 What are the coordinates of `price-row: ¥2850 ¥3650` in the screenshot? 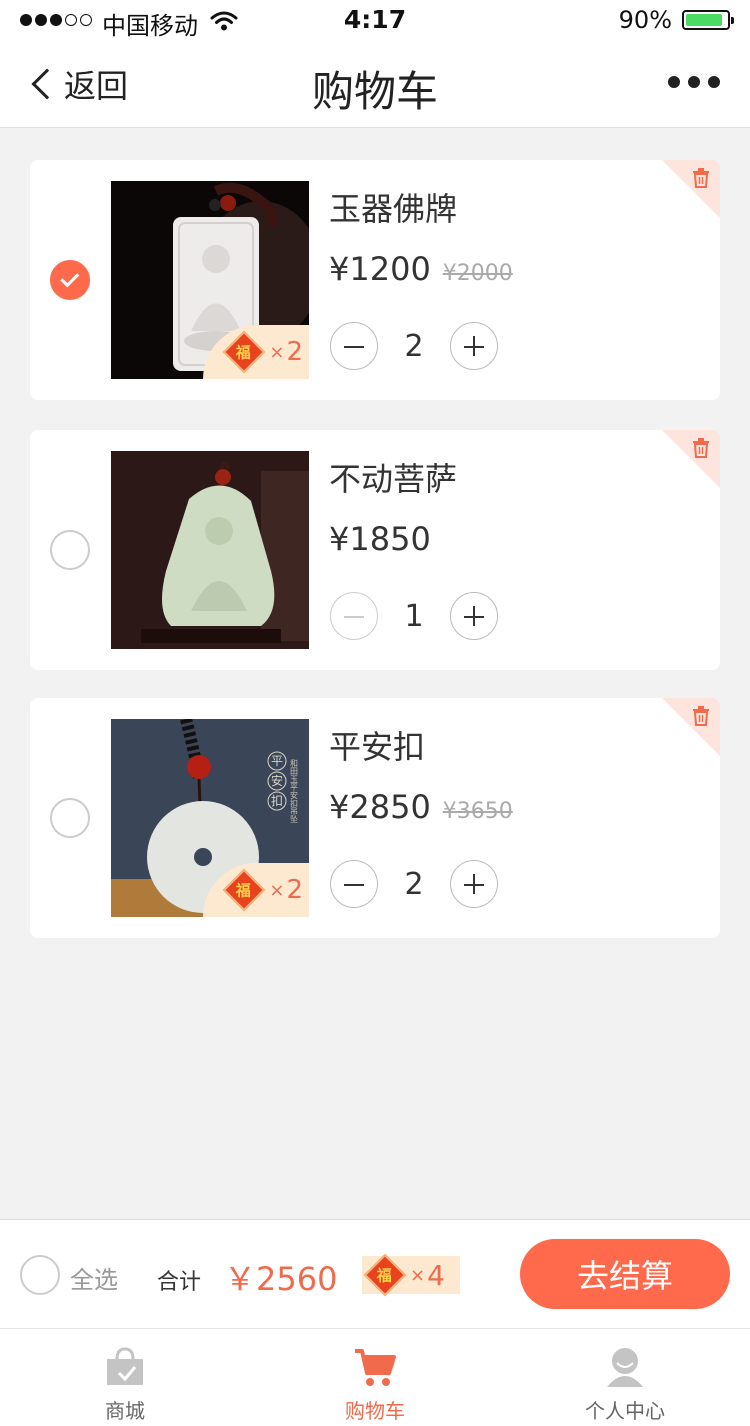 It's located at (421, 807).